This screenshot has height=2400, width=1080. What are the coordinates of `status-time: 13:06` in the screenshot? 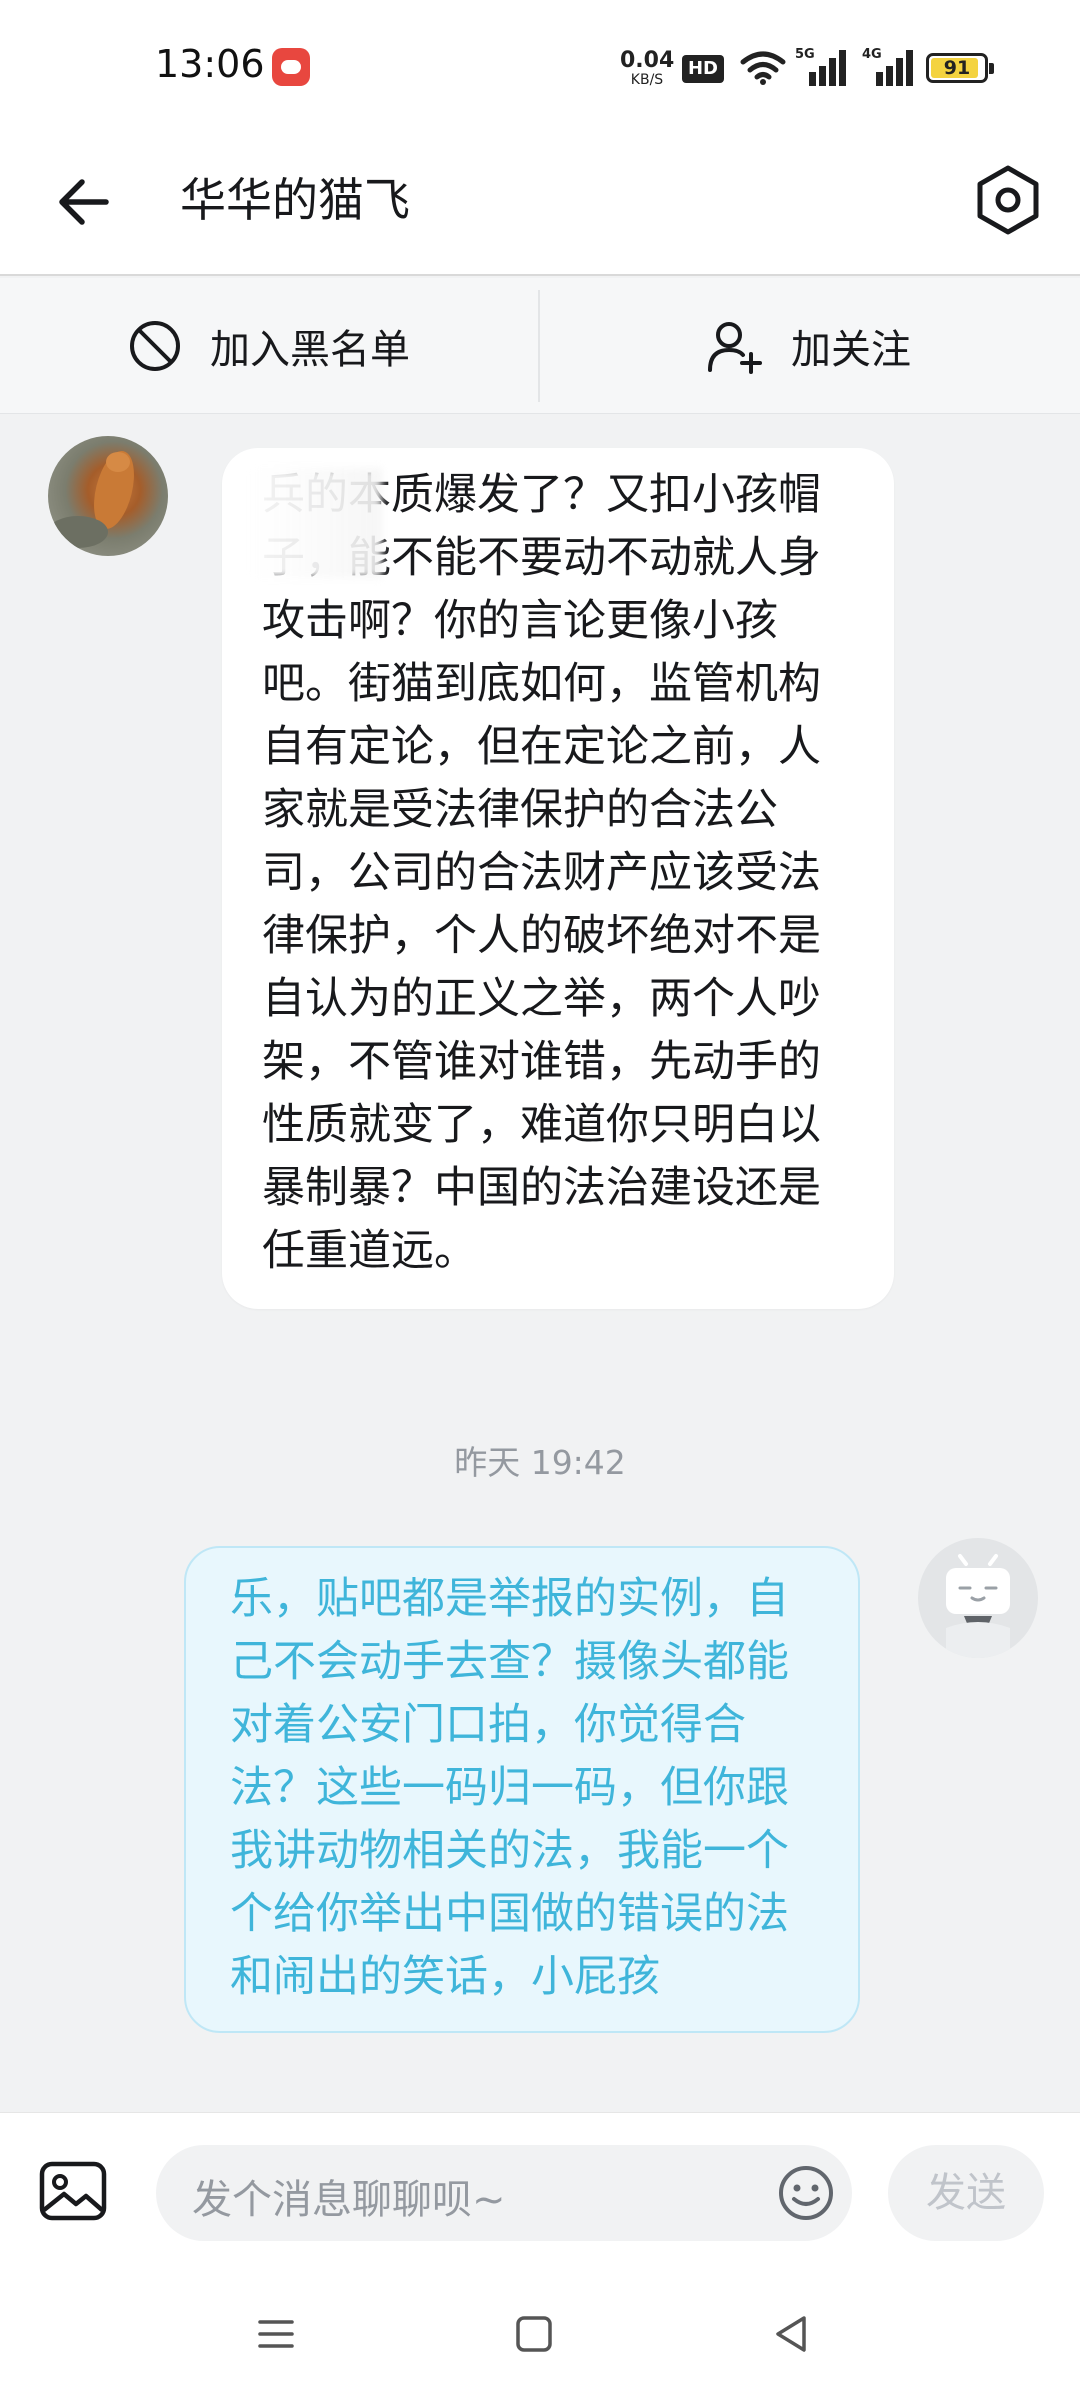 It's located at (210, 64).